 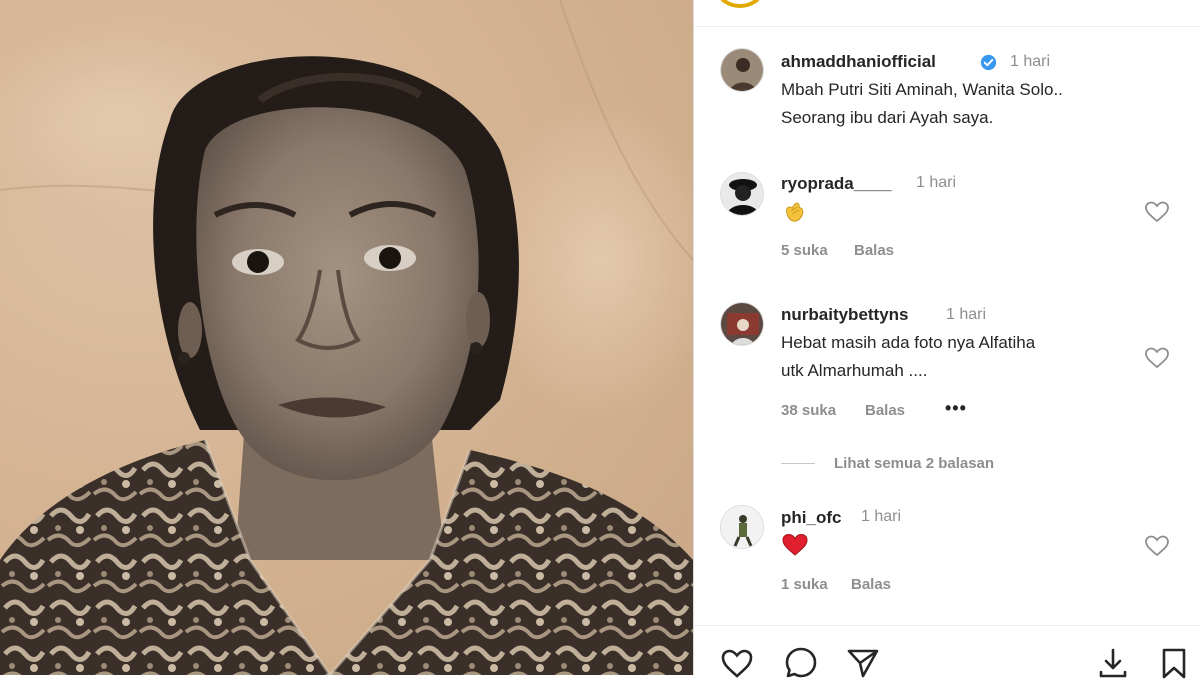 I want to click on view-replies-line, so click(x=798, y=463).